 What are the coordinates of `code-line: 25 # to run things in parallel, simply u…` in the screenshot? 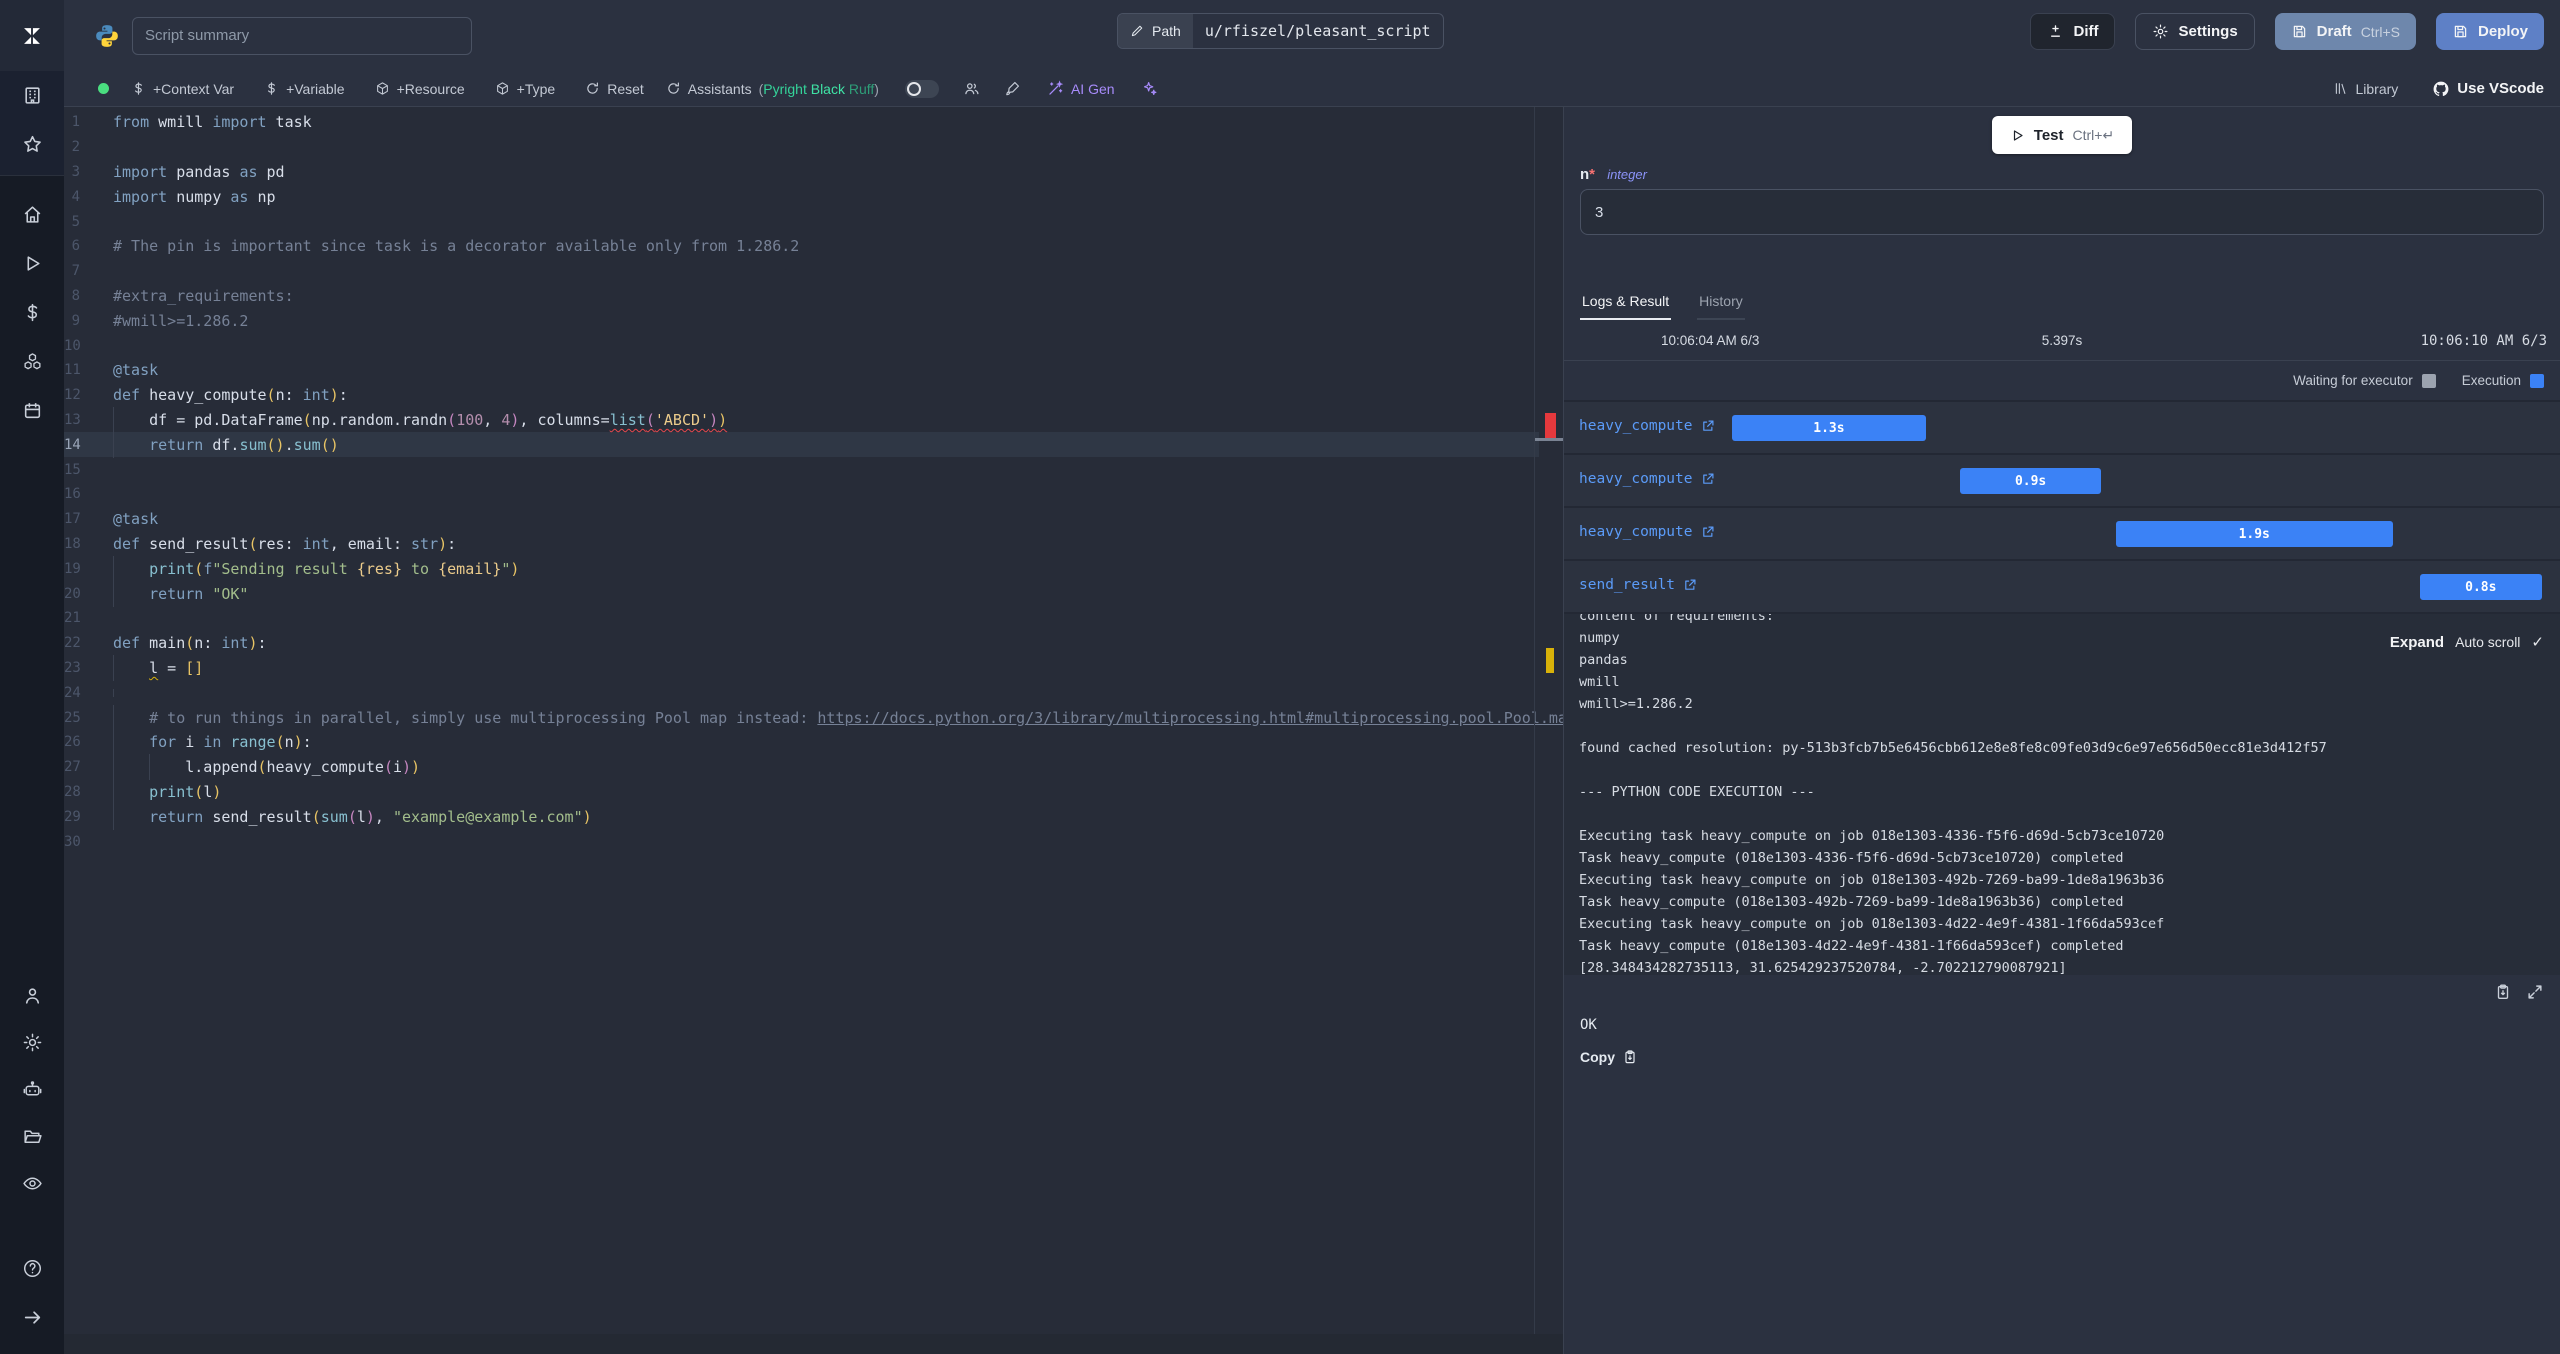 It's located at (813, 717).